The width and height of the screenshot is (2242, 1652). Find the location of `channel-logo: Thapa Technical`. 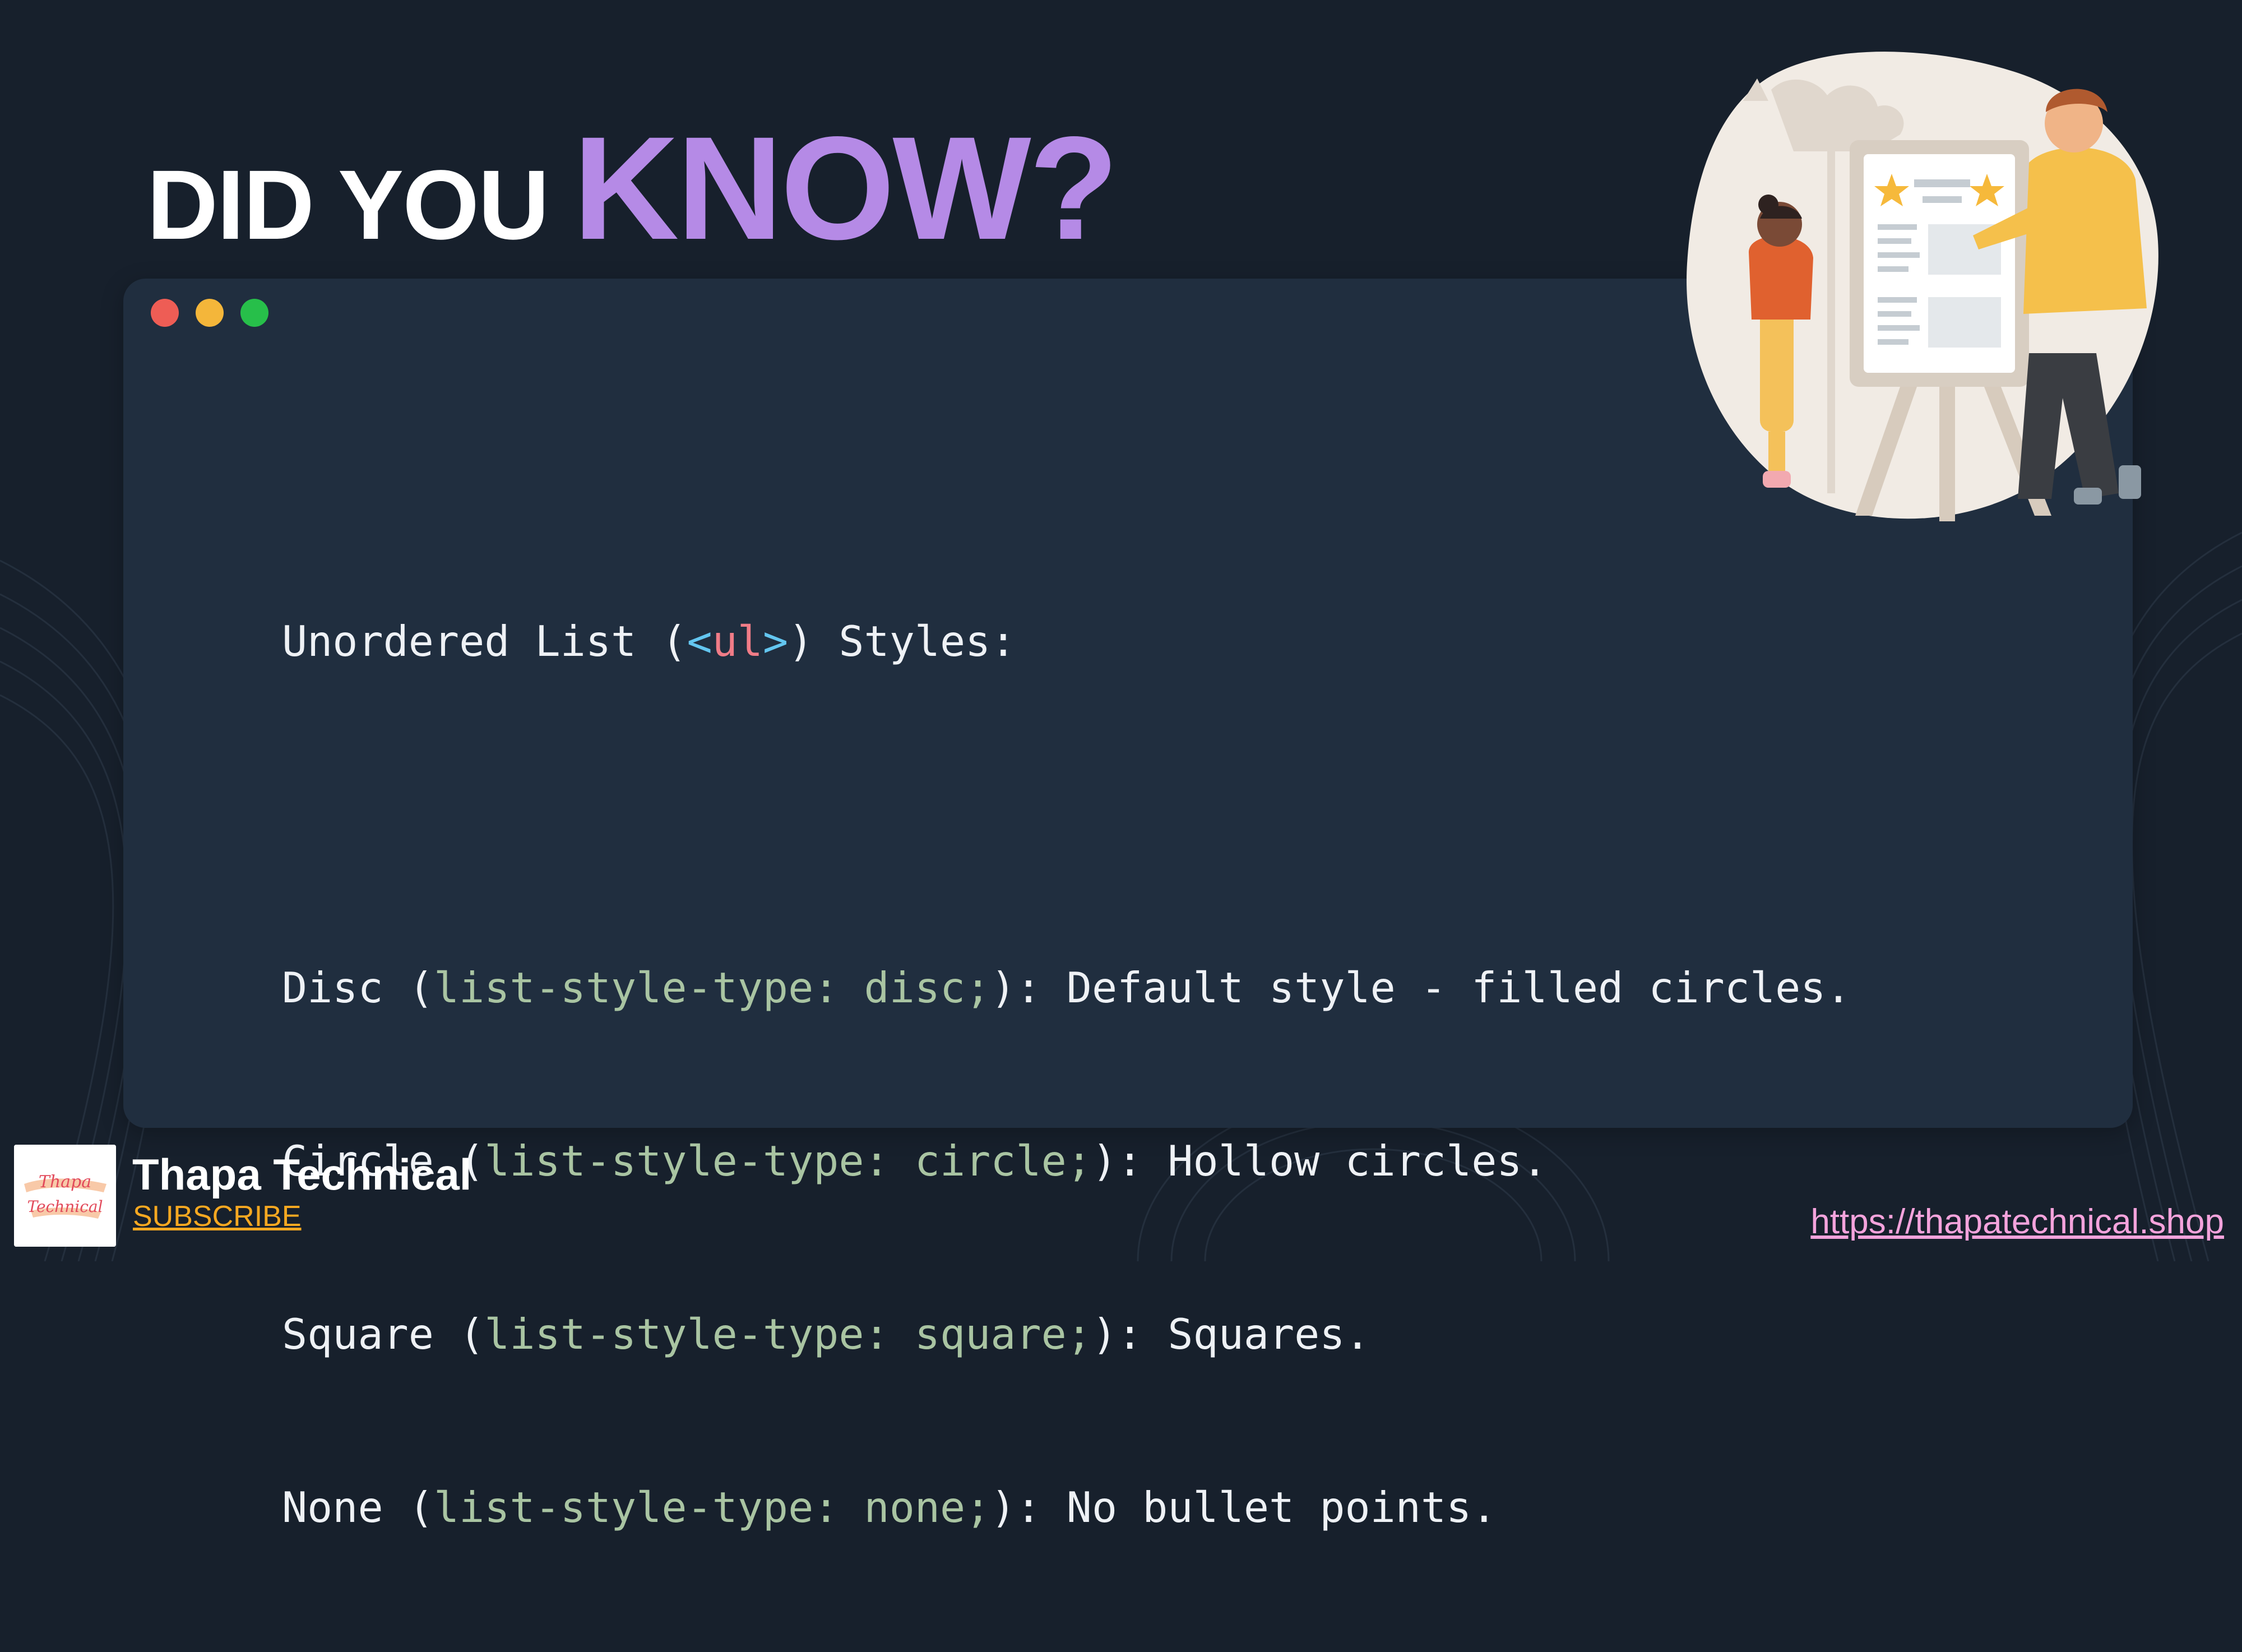

channel-logo: Thapa Technical is located at coordinates (65, 1196).